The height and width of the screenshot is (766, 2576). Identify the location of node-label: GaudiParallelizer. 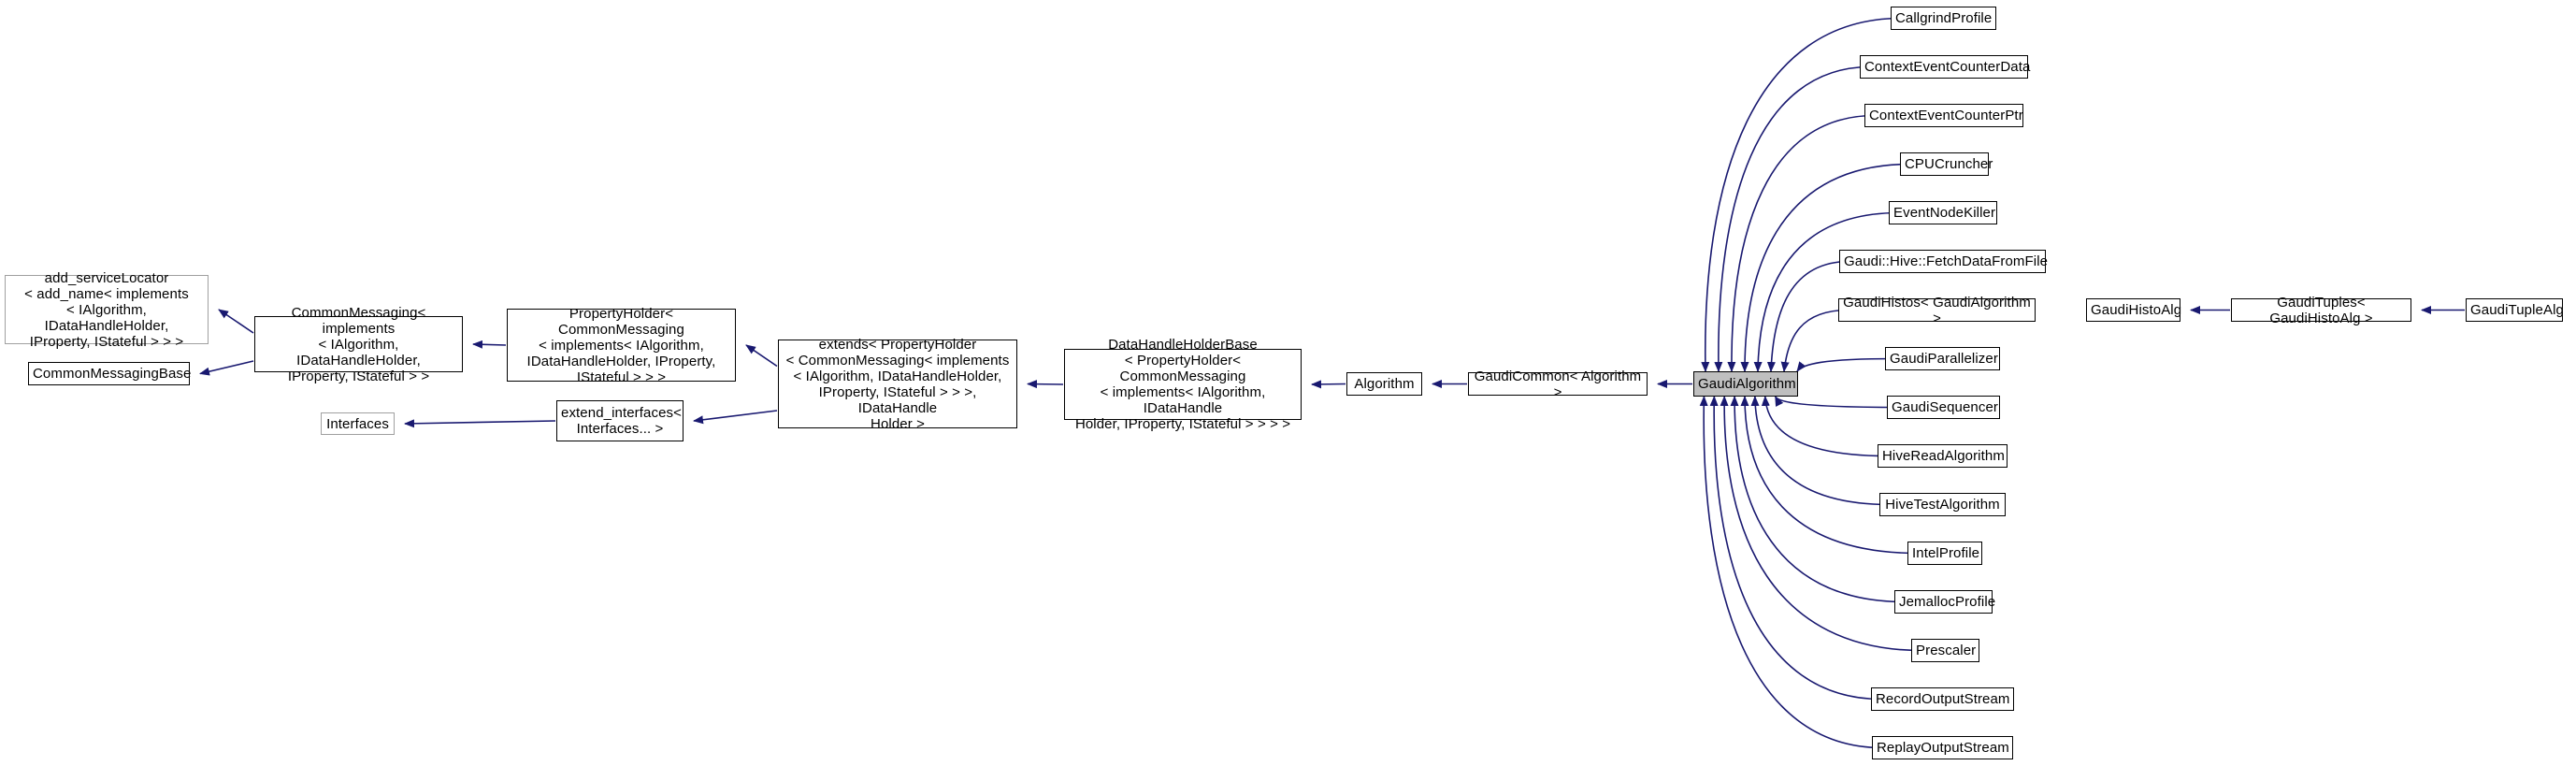
(1944, 359).